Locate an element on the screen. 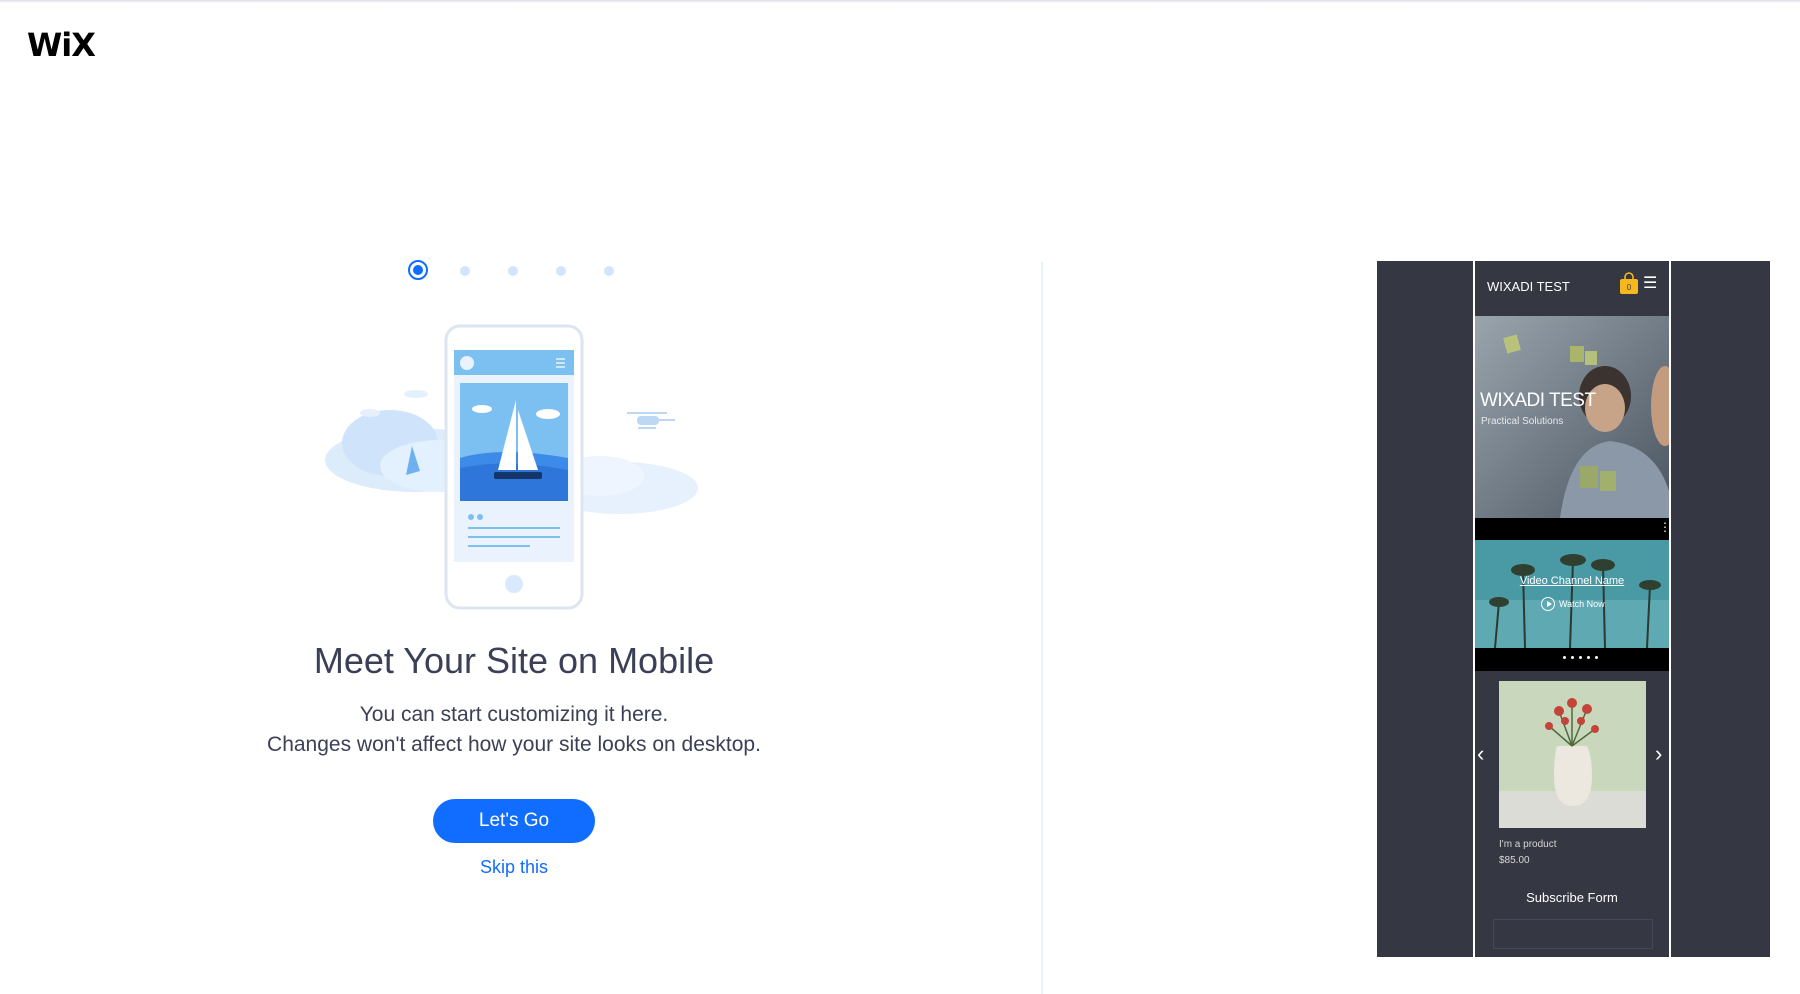 Image resolution: width=1800 pixels, height=994 pixels. watch-now-label: Watch Now is located at coordinates (1582, 604).